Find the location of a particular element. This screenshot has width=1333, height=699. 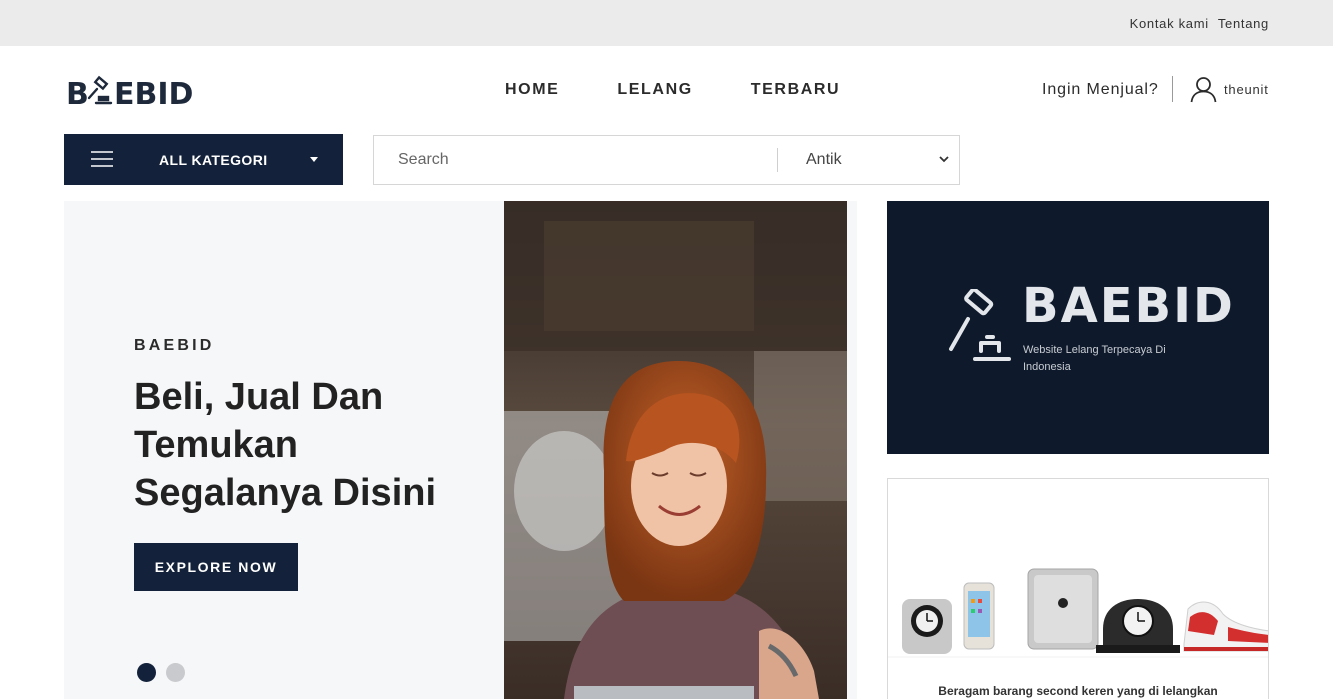

sneaker-icon is located at coordinates (1225, 626).